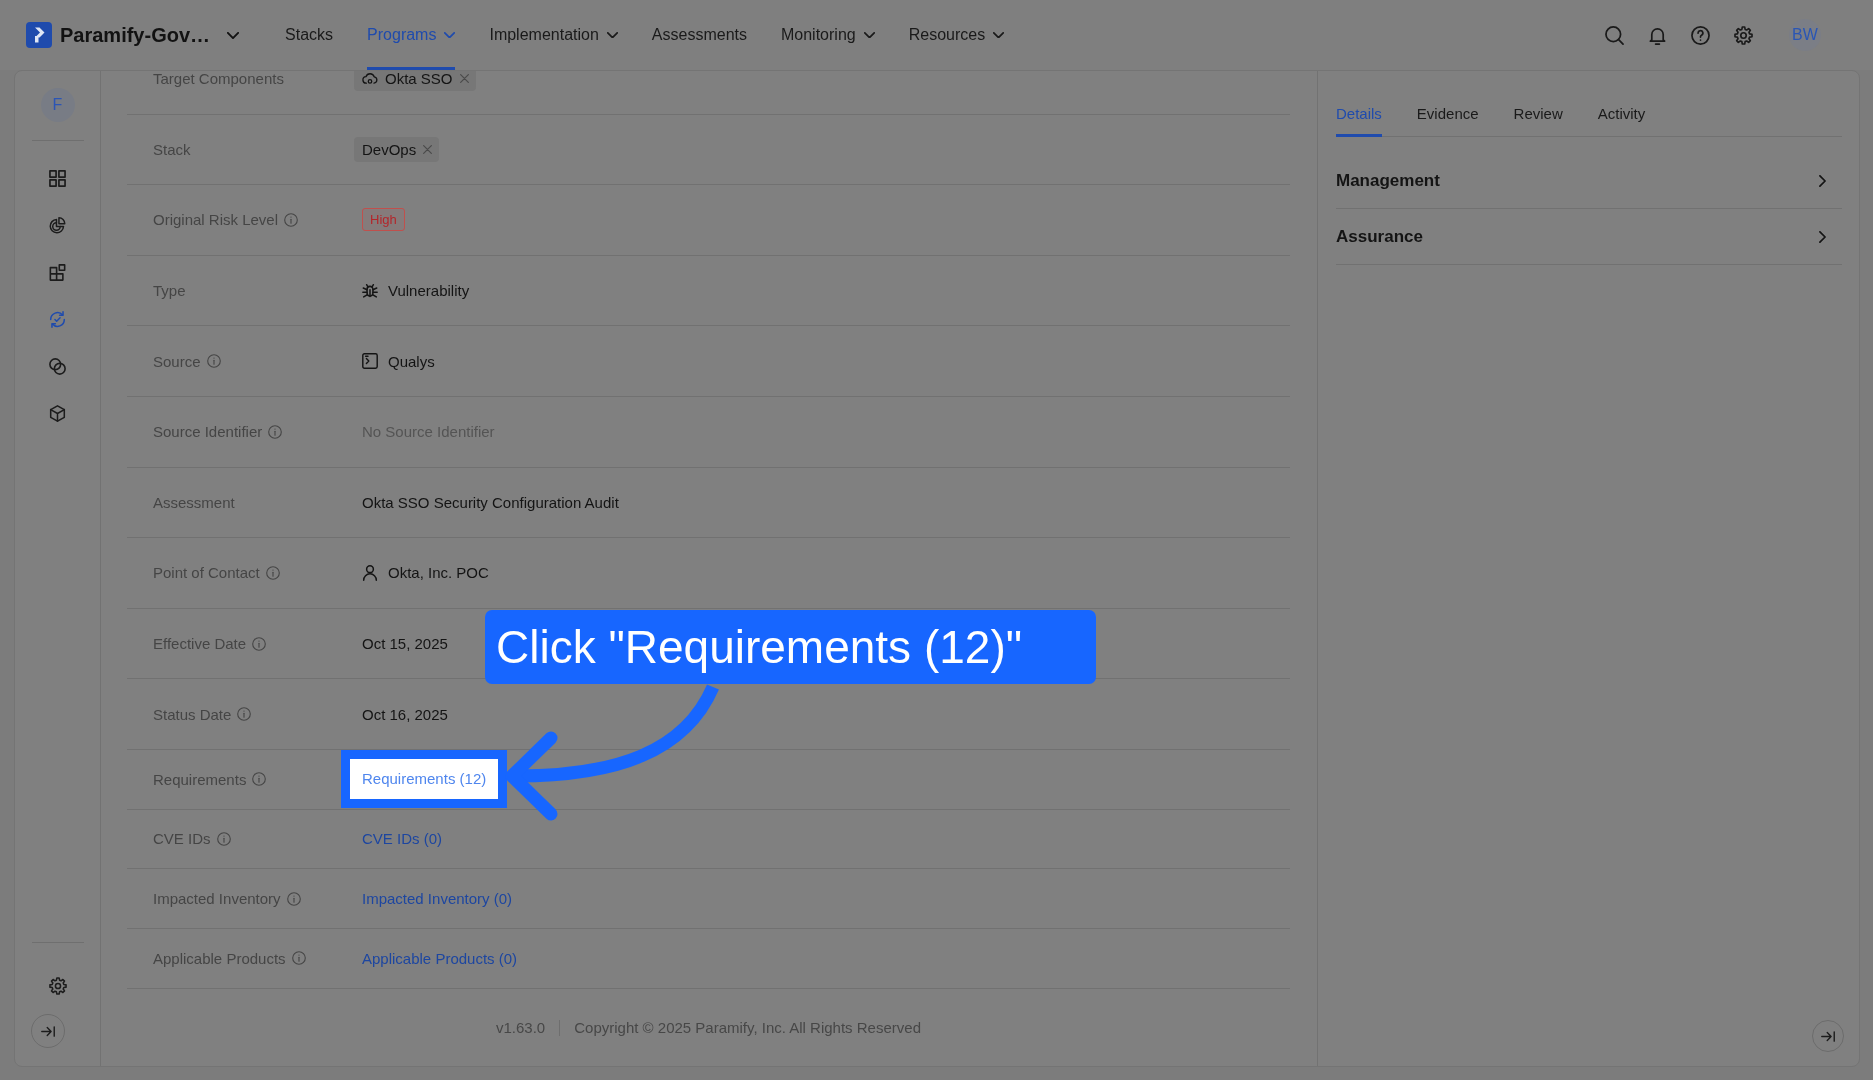 Image resolution: width=1873 pixels, height=1080 pixels. Describe the element at coordinates (219, 958) in the screenshot. I see `field-label: Applicable Products` at that location.